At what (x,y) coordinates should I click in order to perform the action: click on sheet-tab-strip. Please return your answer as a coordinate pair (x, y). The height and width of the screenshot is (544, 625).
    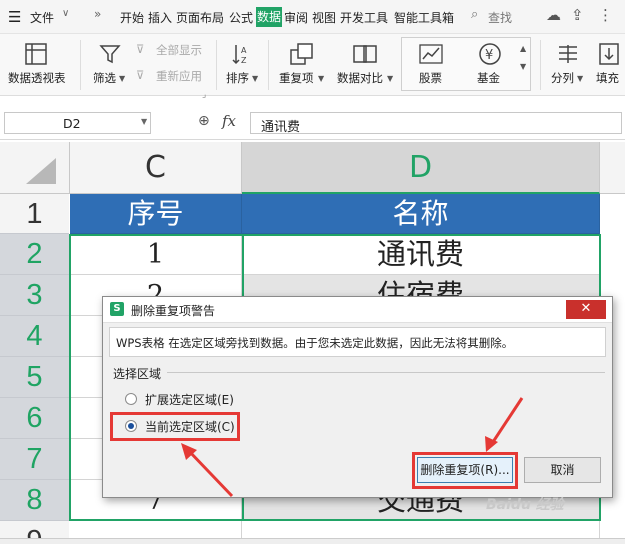
    Looking at the image, I should click on (312, 541).